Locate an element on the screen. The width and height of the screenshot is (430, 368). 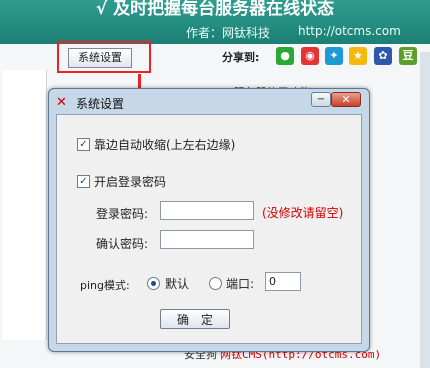
banner-url: http://otcms.com is located at coordinates (349, 31).